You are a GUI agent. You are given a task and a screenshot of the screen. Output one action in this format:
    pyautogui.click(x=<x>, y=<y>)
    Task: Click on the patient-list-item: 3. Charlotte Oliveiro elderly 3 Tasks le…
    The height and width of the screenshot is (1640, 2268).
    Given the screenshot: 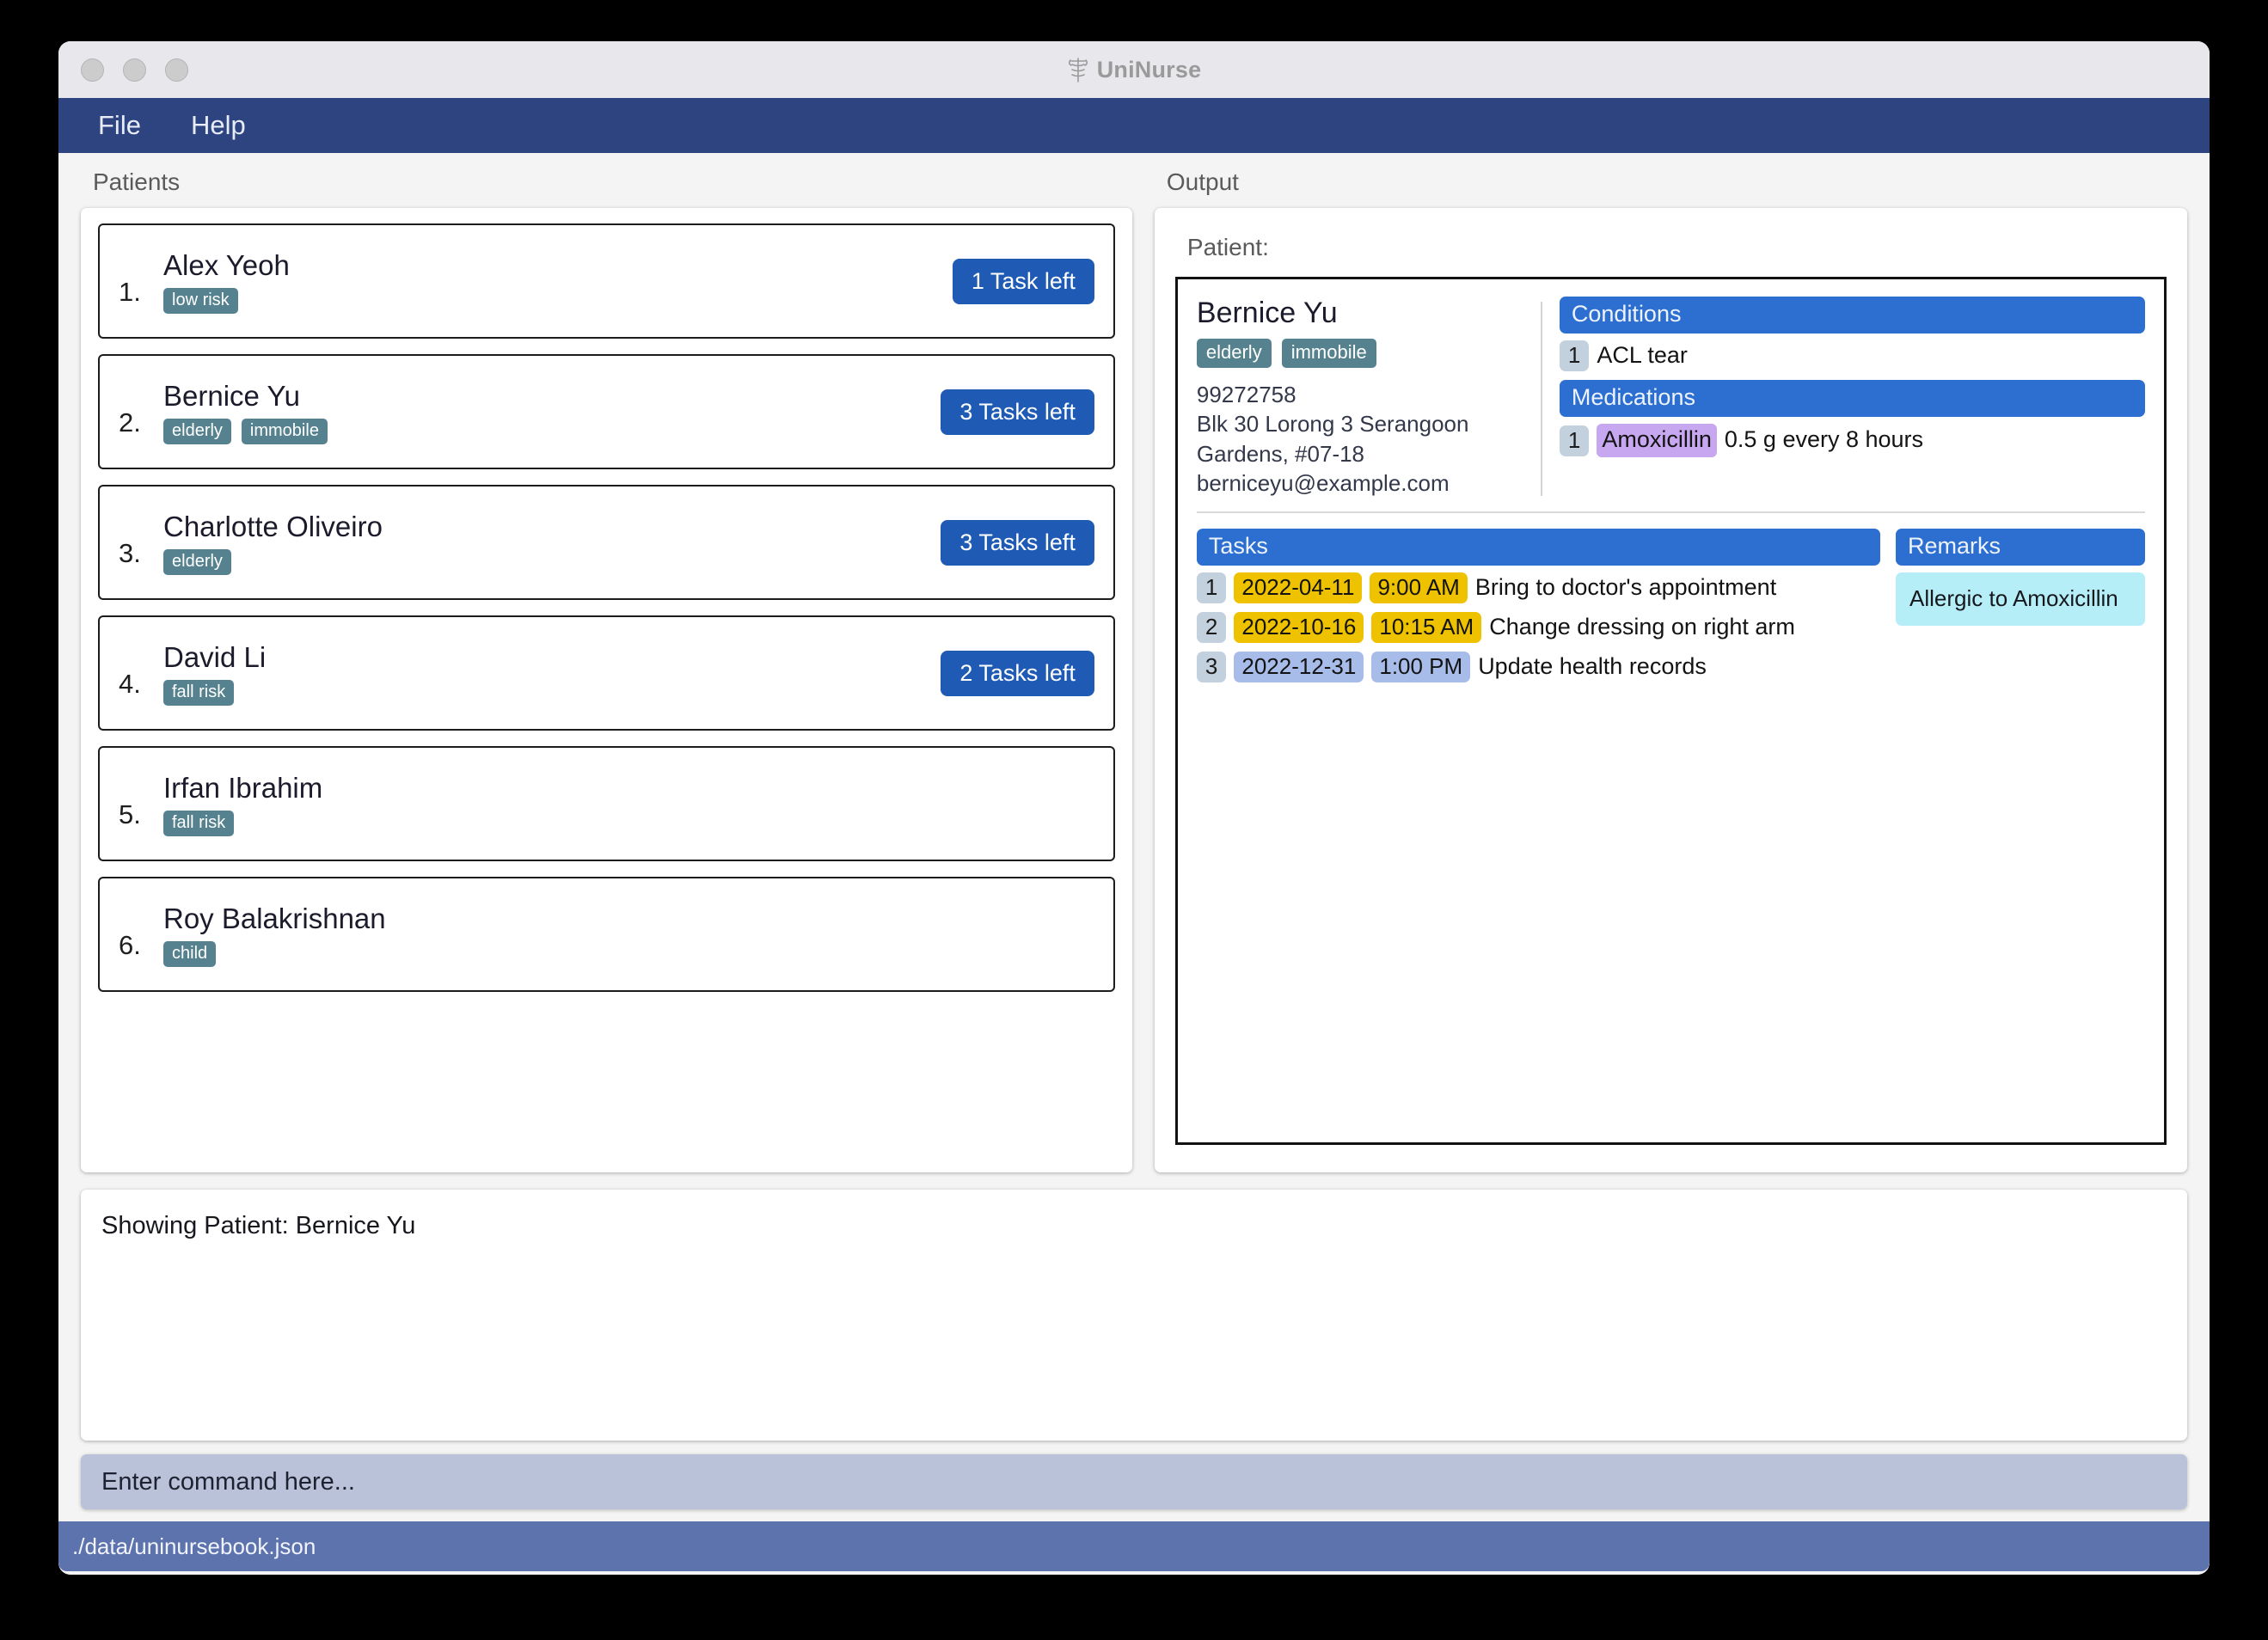 What is the action you would take?
    pyautogui.click(x=606, y=542)
    